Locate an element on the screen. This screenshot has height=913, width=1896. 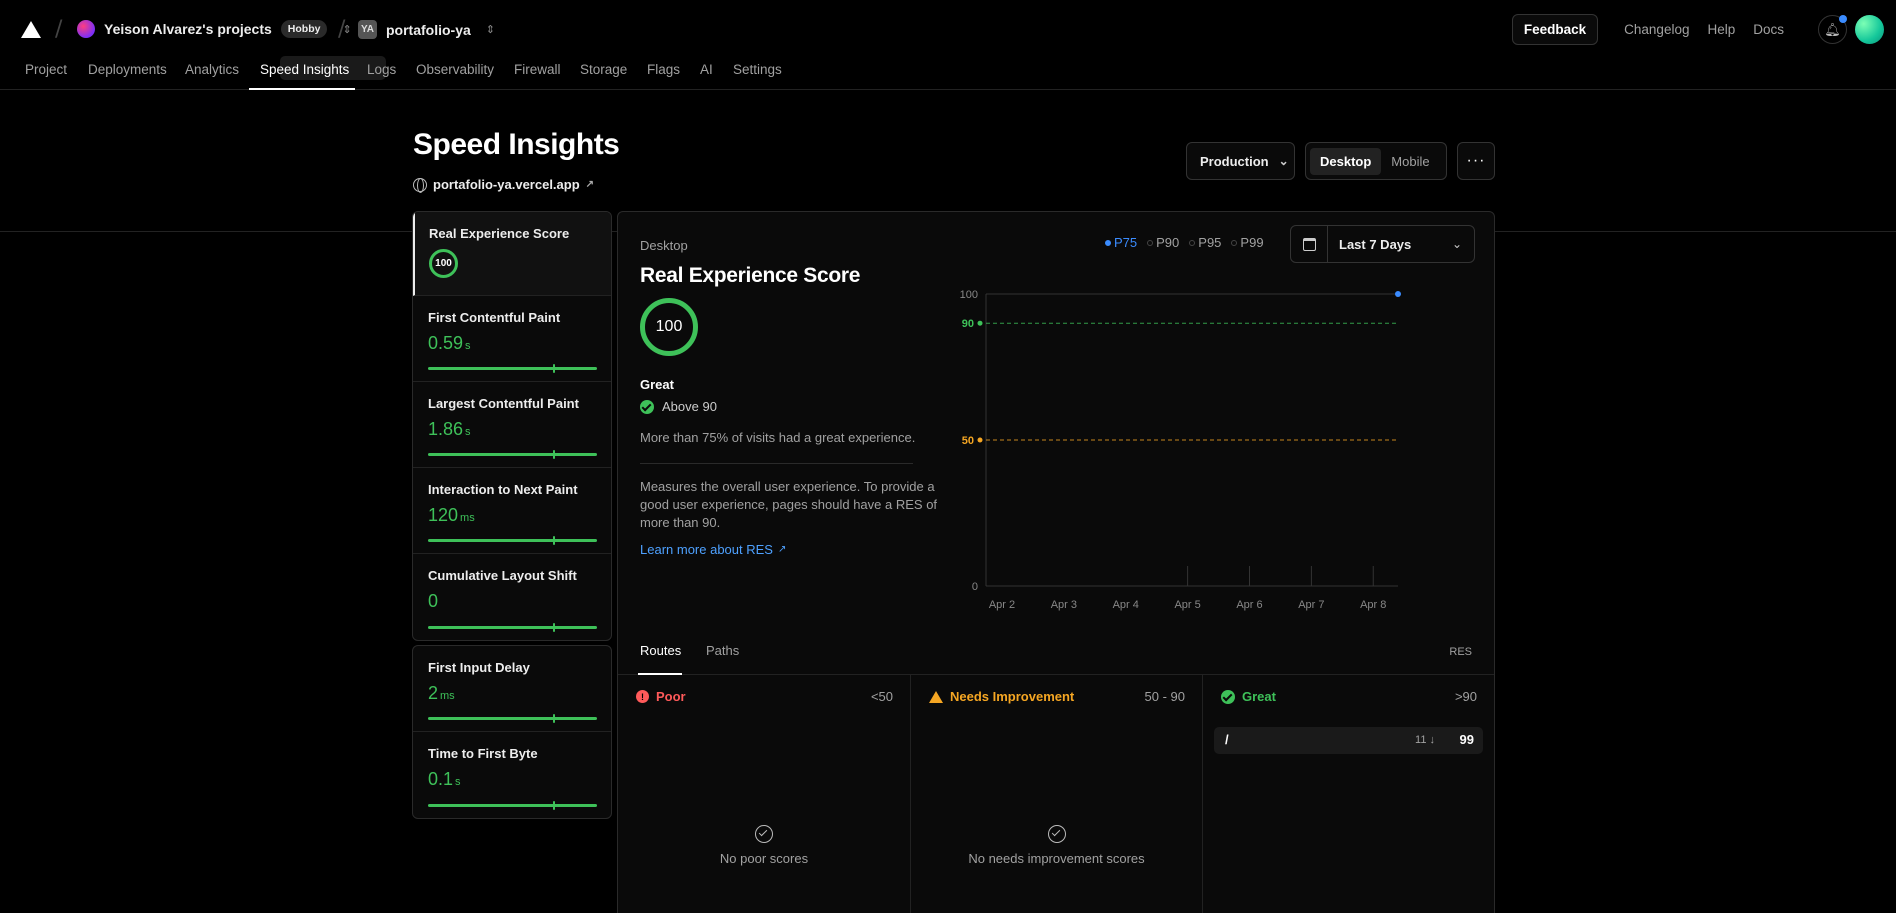
nav-logs: Logs is located at coordinates (381, 69).